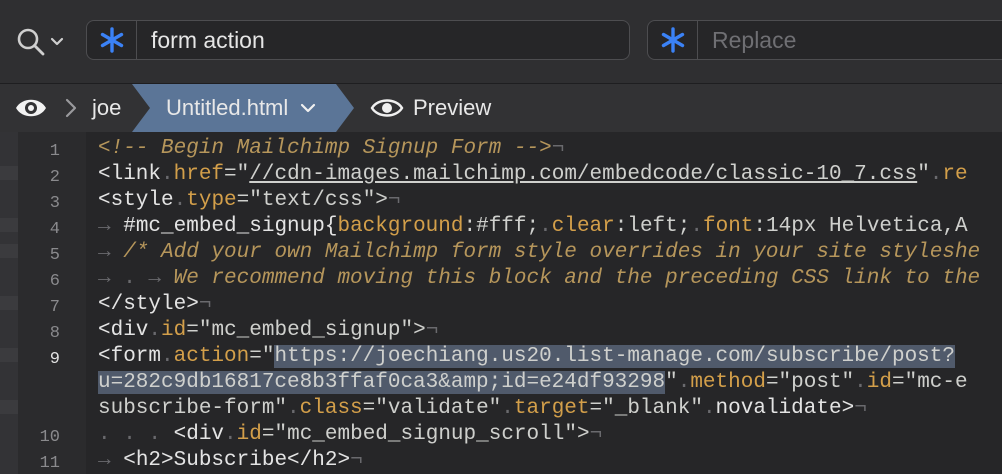 The image size is (1002, 474). I want to click on code-line: </style>¬, so click(155, 304).